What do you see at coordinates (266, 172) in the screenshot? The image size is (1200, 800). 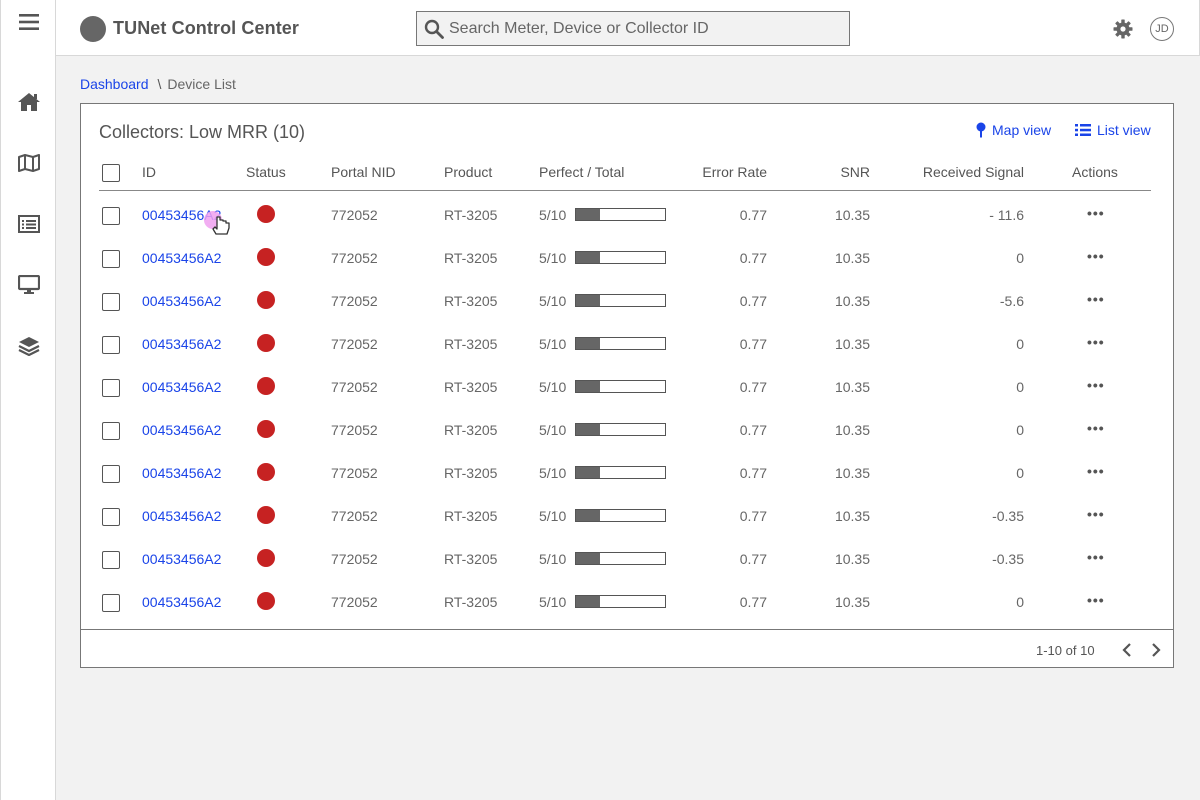 I see `column-header-status: Status` at bounding box center [266, 172].